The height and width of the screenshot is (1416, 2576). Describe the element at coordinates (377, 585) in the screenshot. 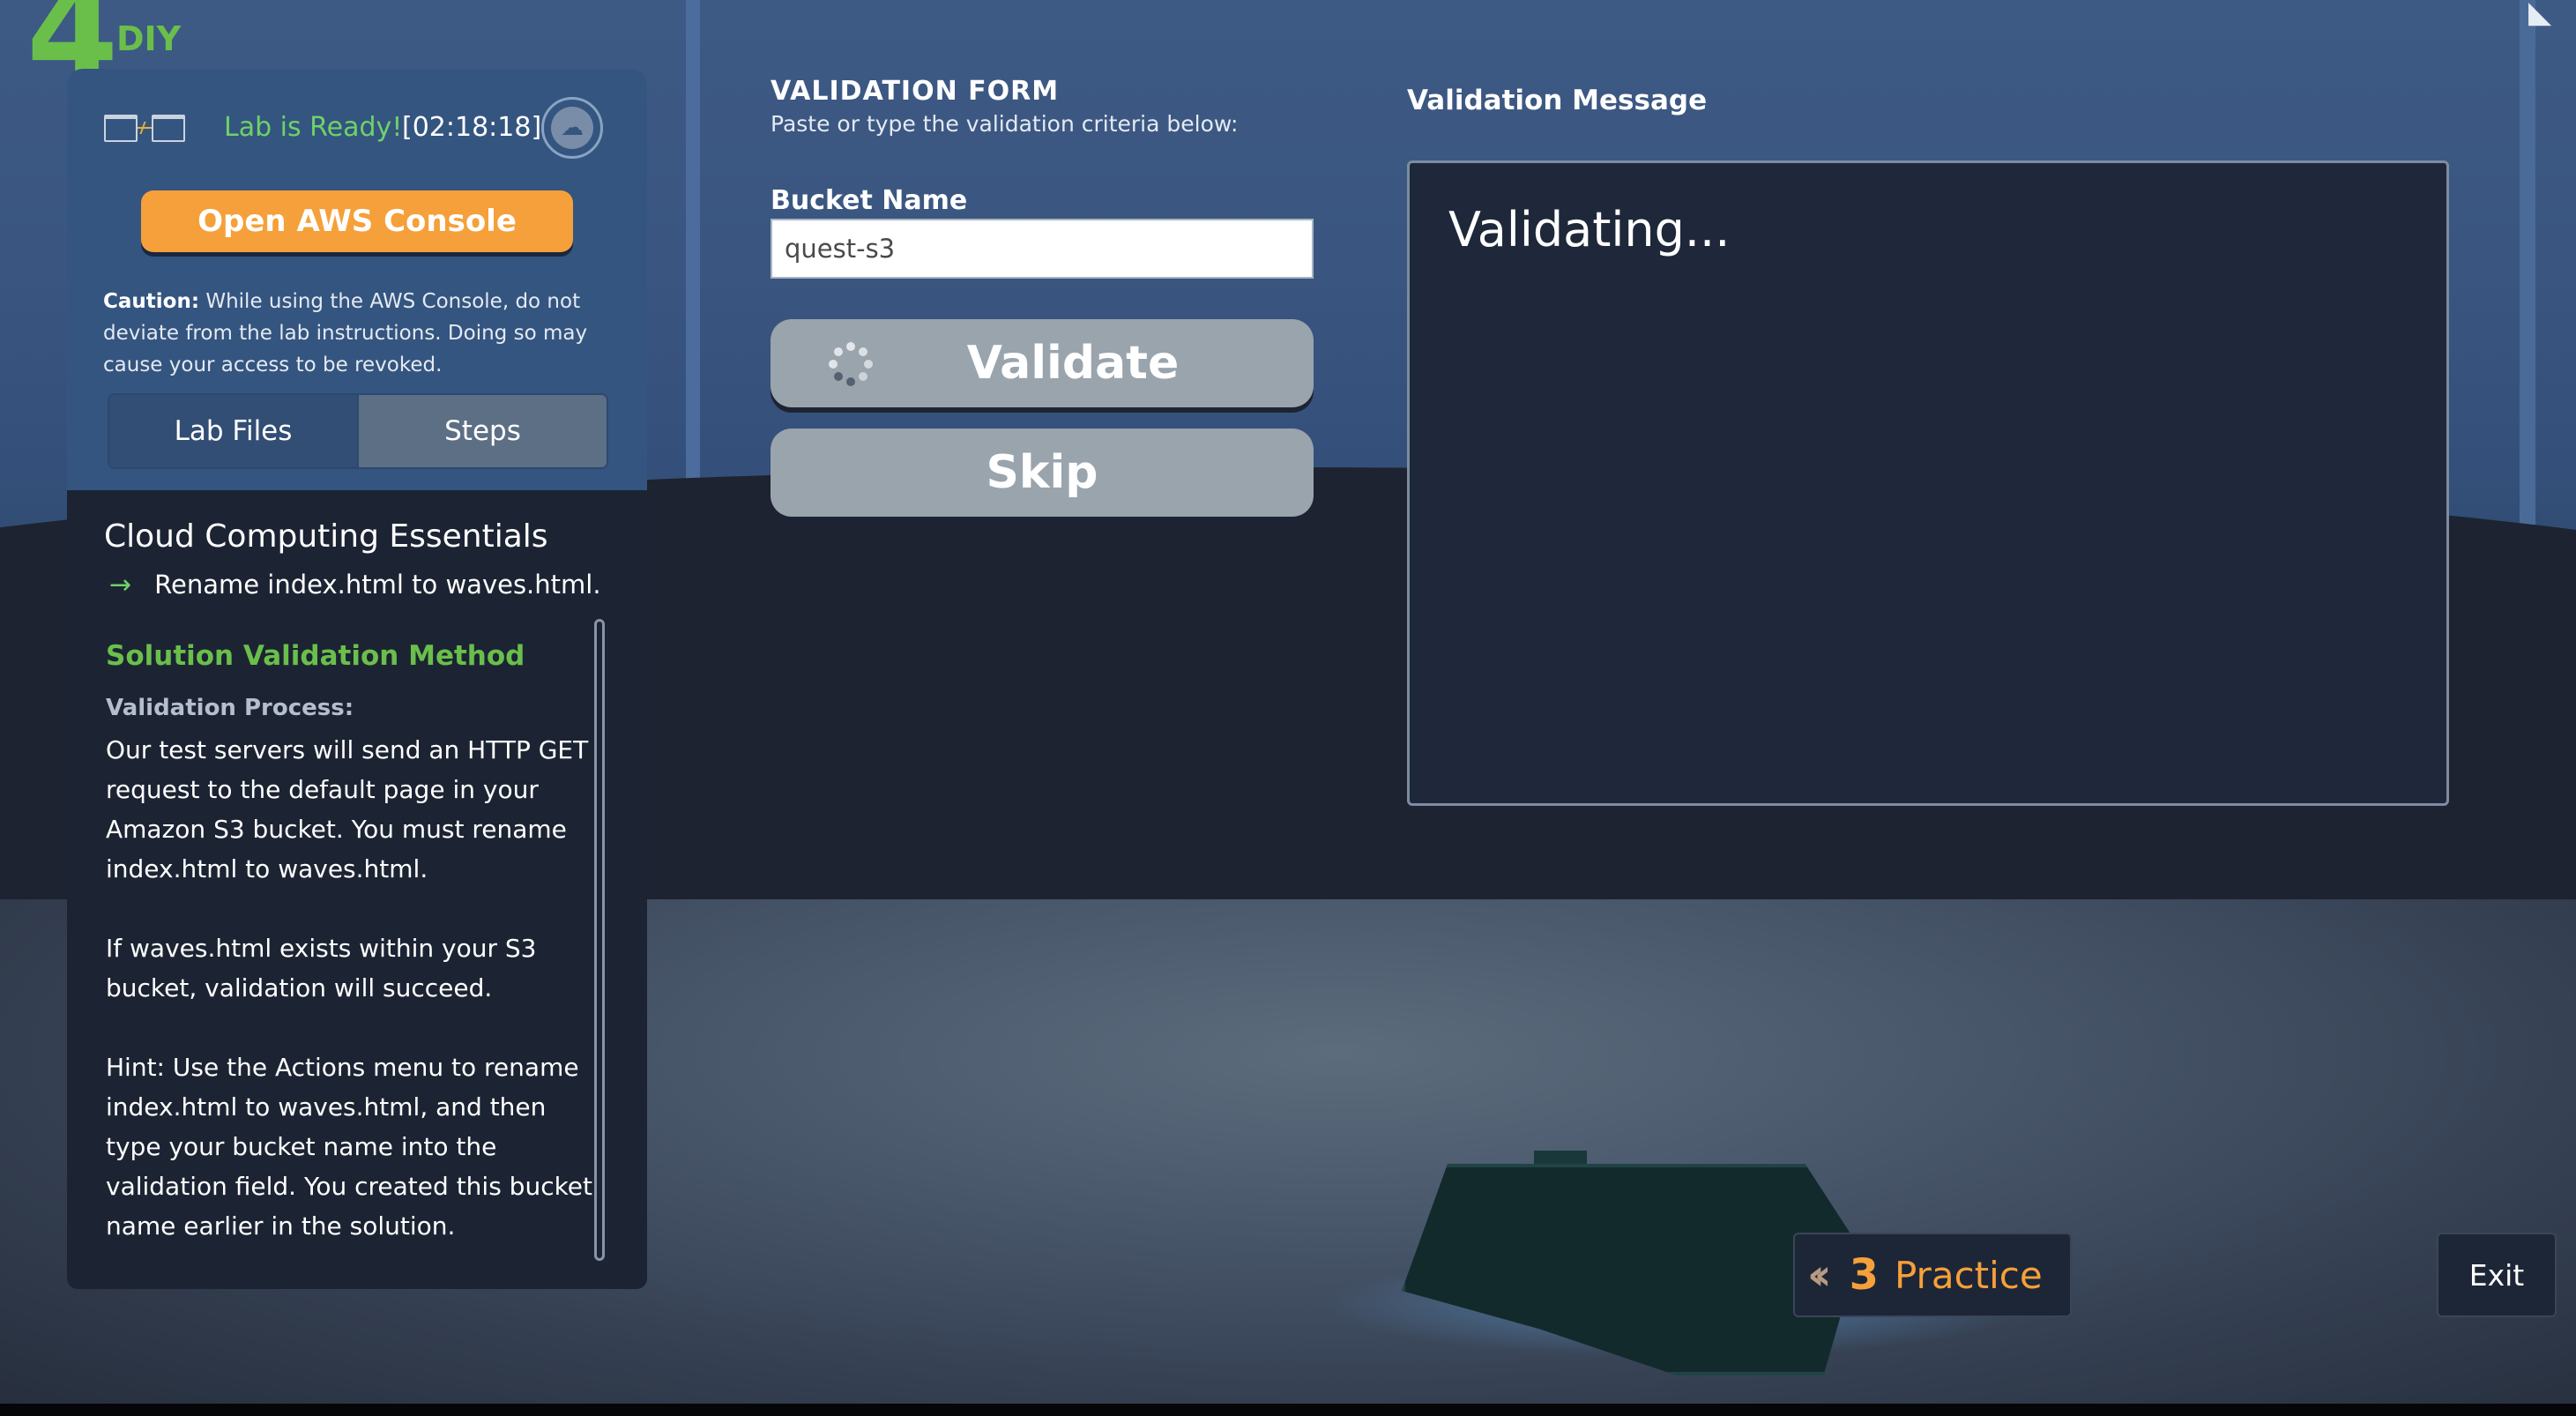

I see `current-step-label: Rename index.html to waves.html.` at that location.